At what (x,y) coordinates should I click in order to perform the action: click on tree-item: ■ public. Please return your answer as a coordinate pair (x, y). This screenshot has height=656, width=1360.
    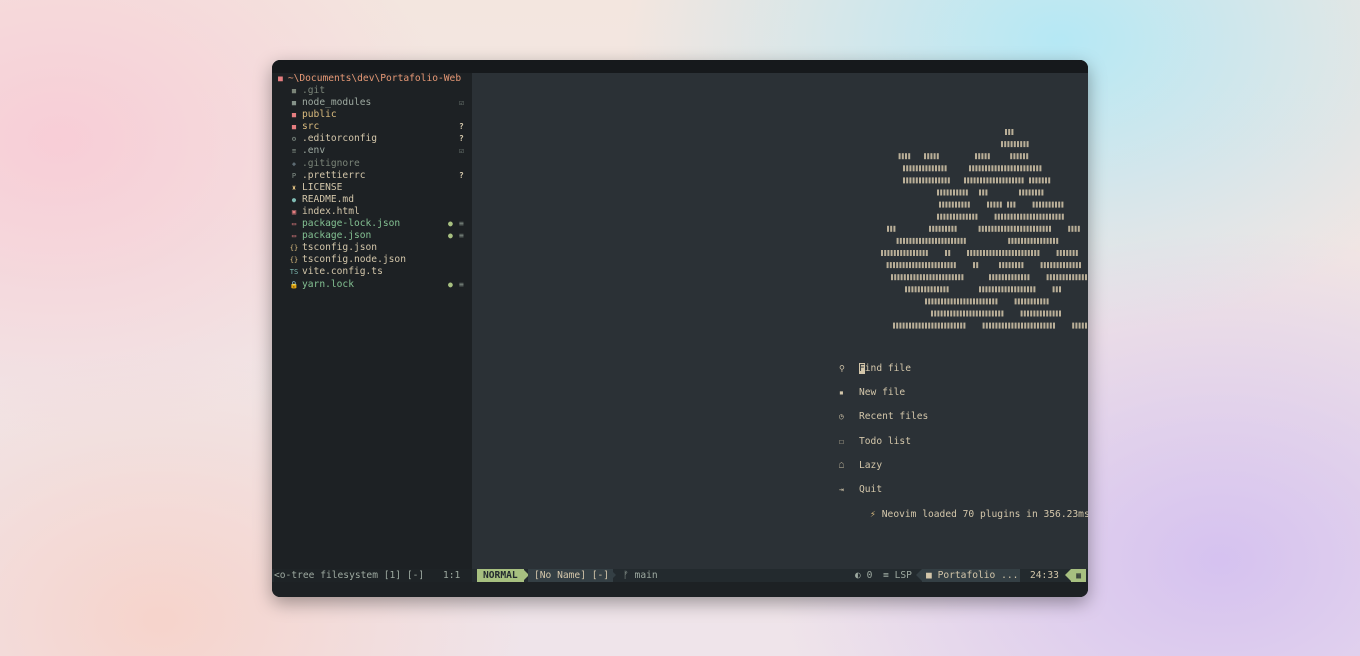
    Looking at the image, I should click on (372, 115).